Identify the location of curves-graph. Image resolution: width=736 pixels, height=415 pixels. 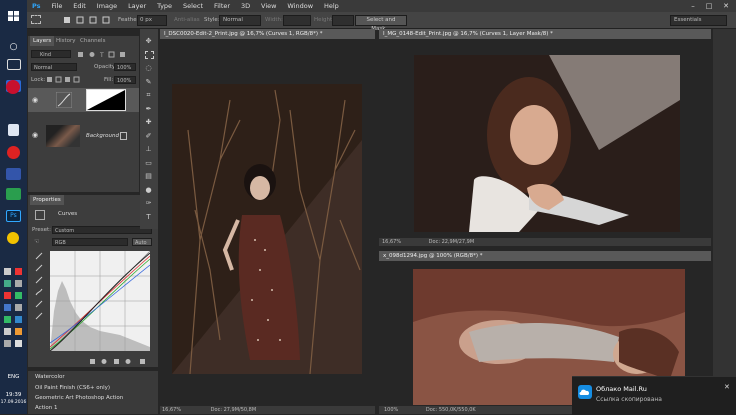
(100, 301).